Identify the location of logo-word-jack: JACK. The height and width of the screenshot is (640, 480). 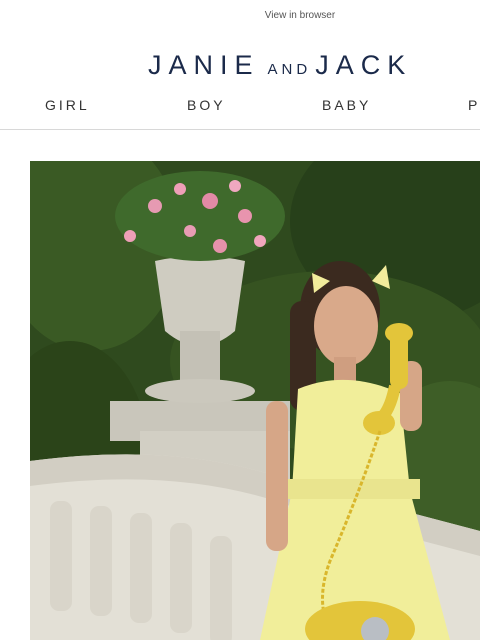
(364, 65).